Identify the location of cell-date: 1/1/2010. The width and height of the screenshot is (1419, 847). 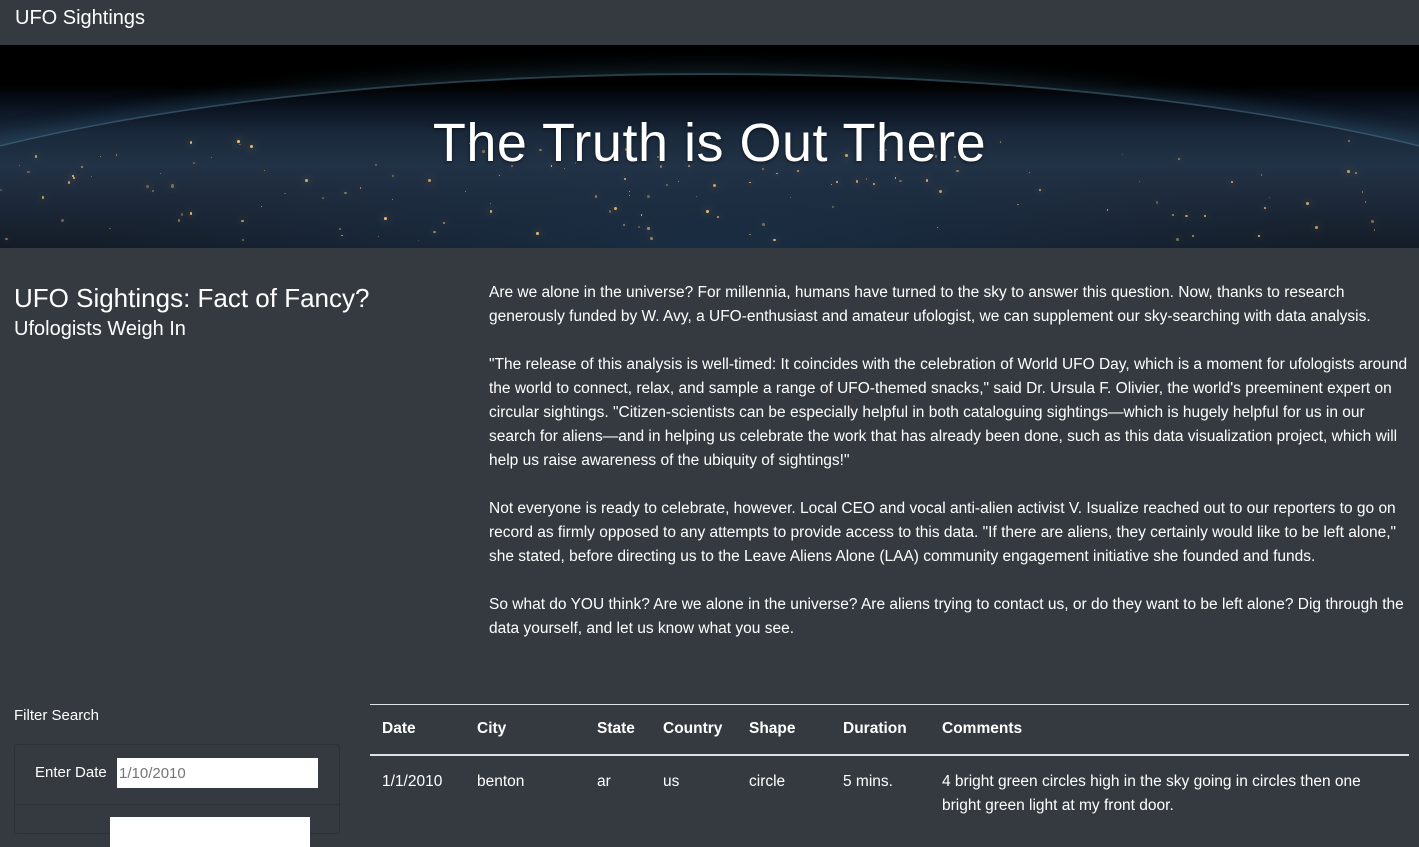
(412, 781).